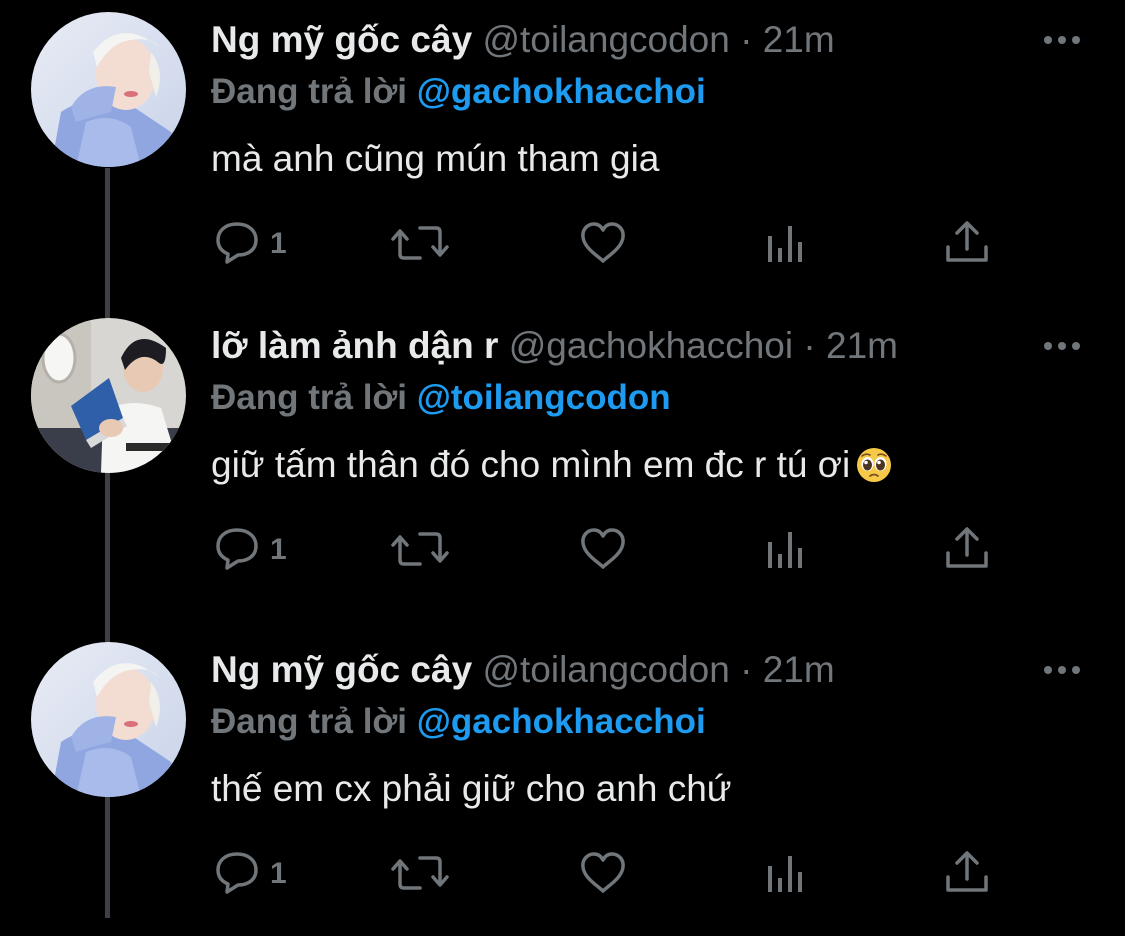 The image size is (1125, 936). I want to click on replying-to-mention: @toilangcodon, so click(544, 397).